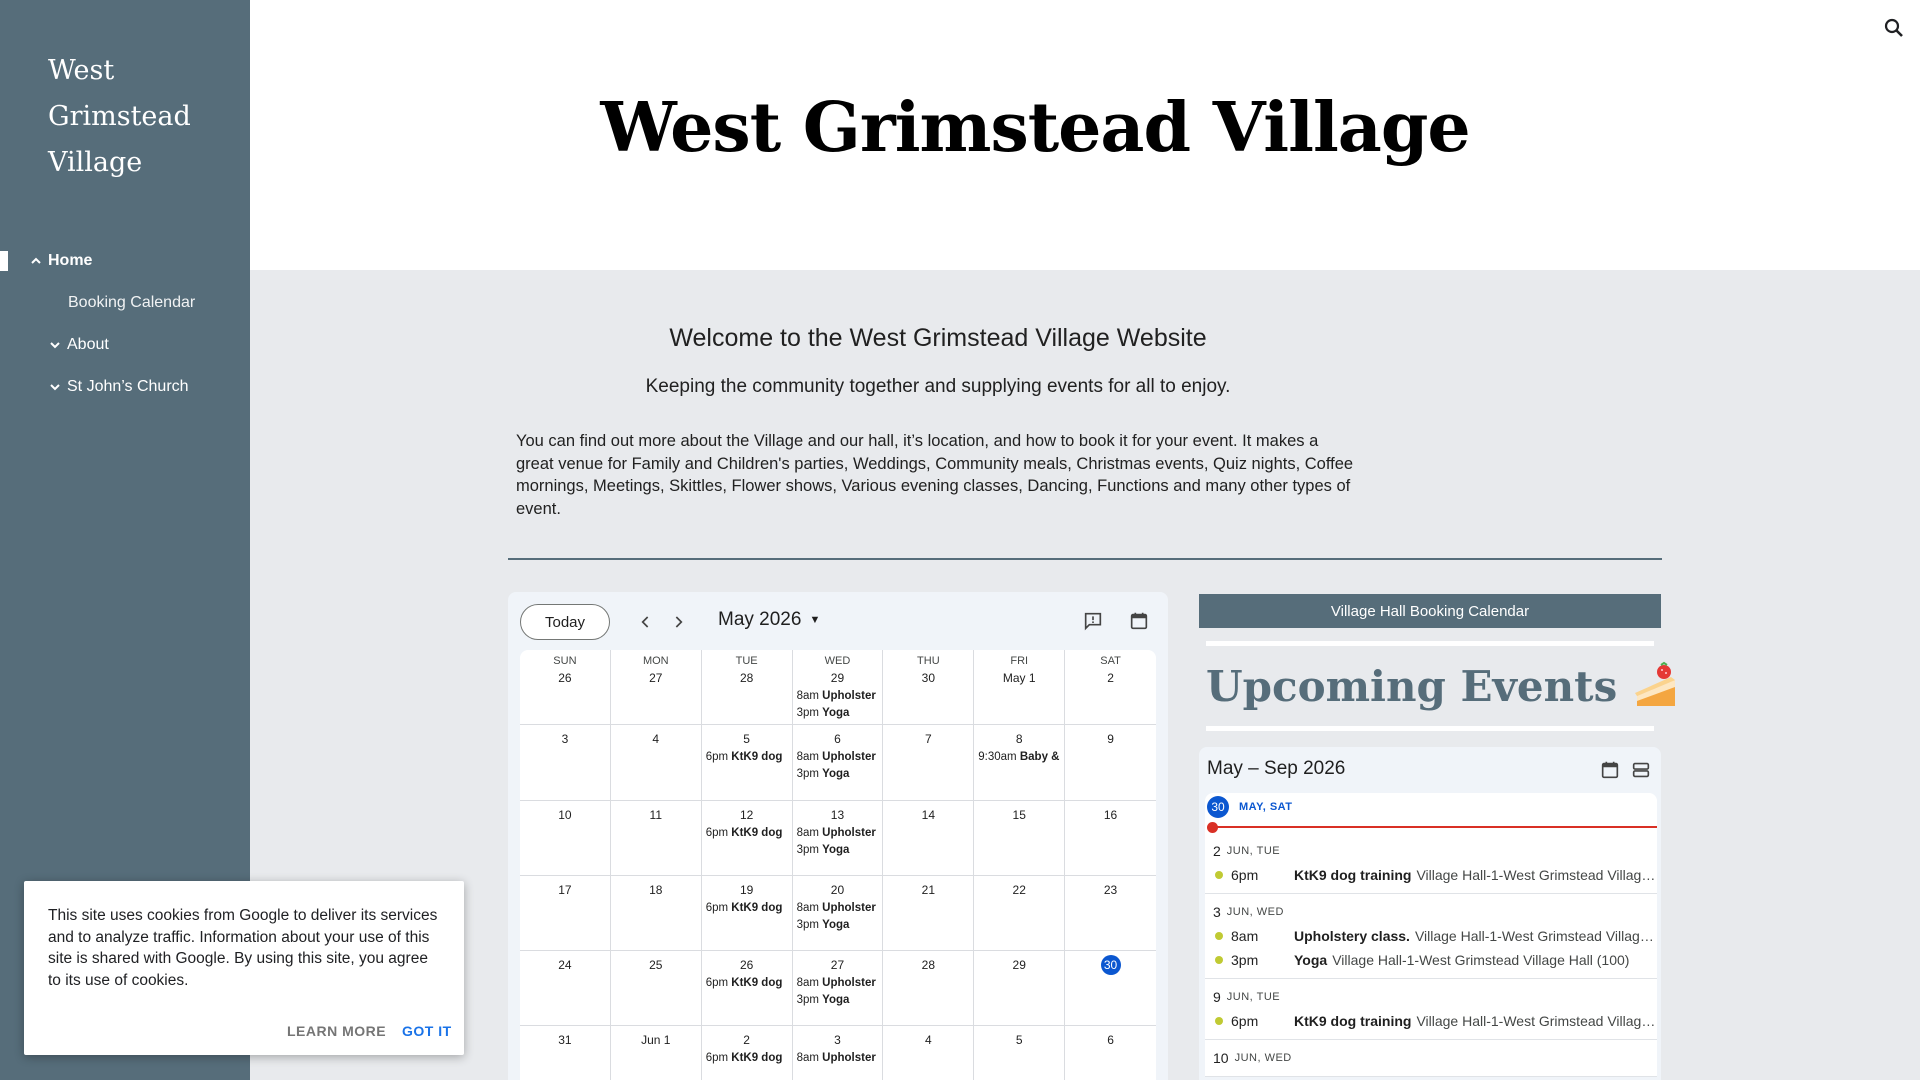 This screenshot has height=1080, width=1920. What do you see at coordinates (1110, 1053) in the screenshot?
I see `calendar-day-cell: 6` at bounding box center [1110, 1053].